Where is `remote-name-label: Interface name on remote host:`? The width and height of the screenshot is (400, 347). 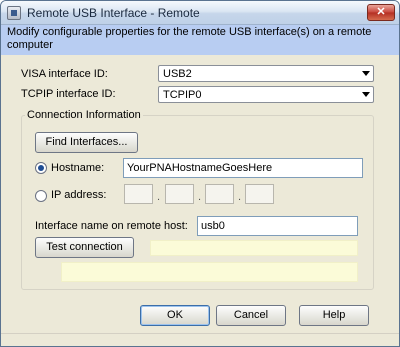
remote-name-label: Interface name on remote host: is located at coordinates (111, 226).